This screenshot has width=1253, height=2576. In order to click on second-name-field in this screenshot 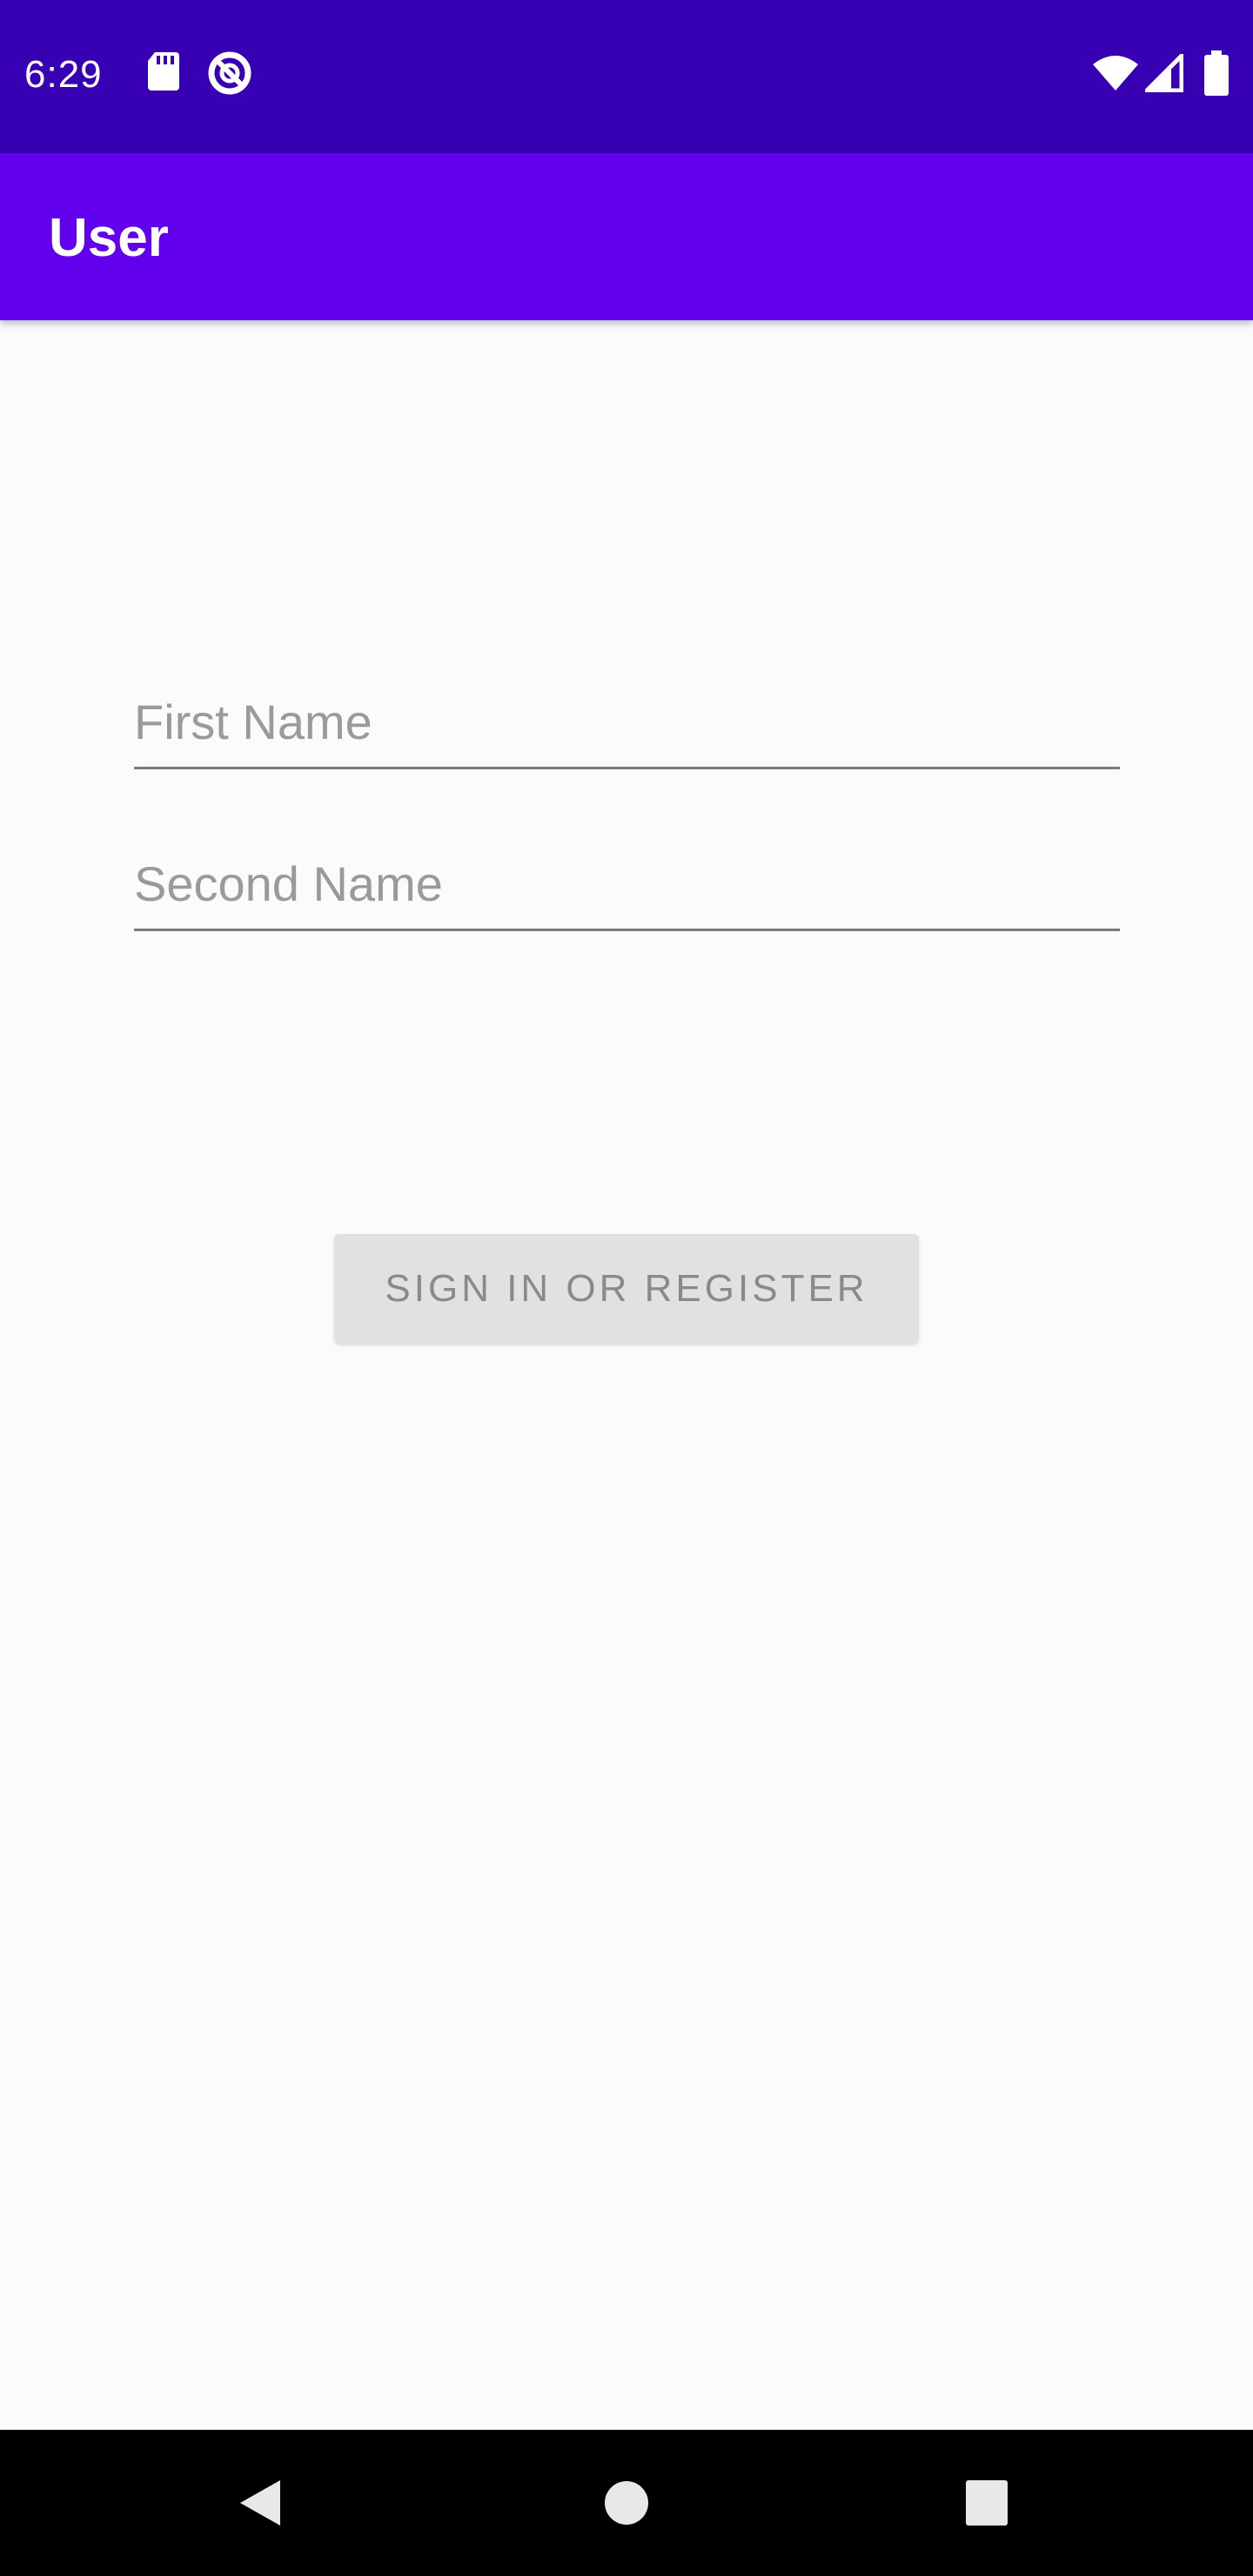, I will do `click(627, 874)`.